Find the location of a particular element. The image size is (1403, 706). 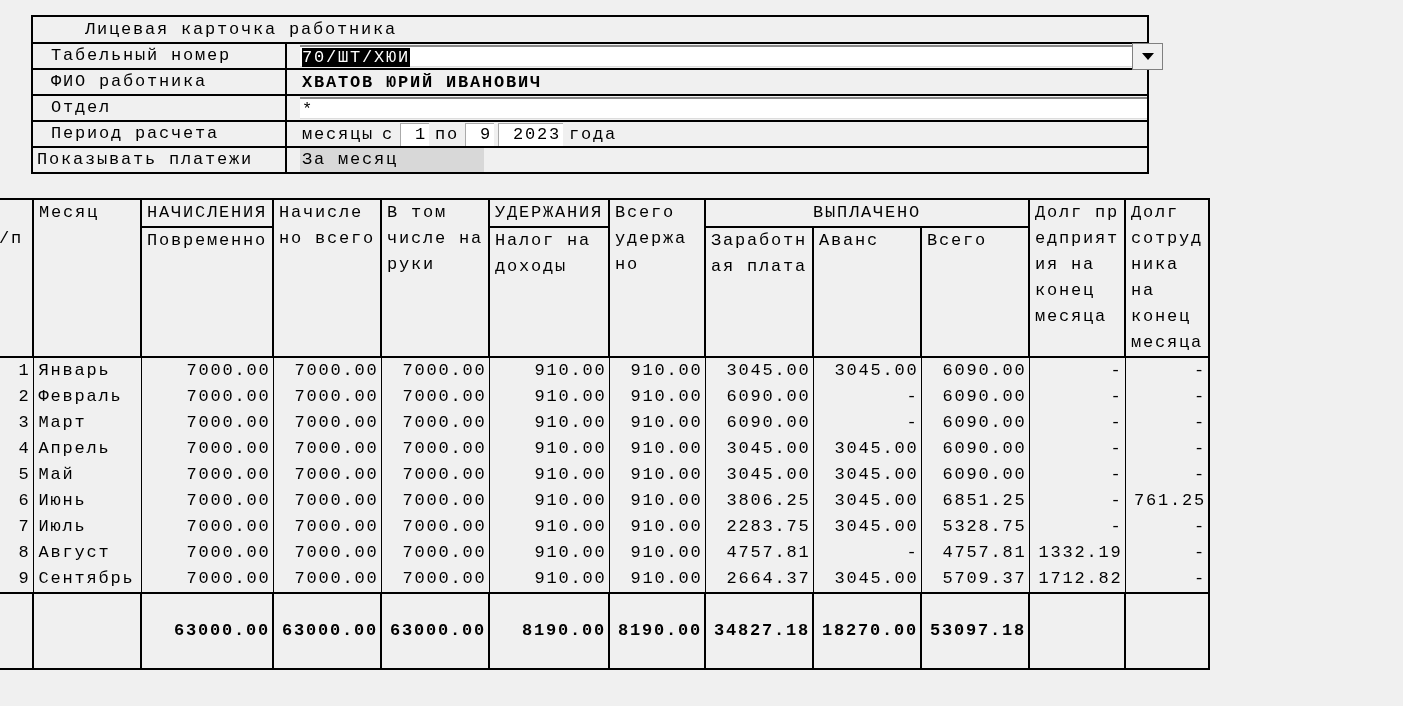

column-header: Заработн ая плата is located at coordinates (759, 292).